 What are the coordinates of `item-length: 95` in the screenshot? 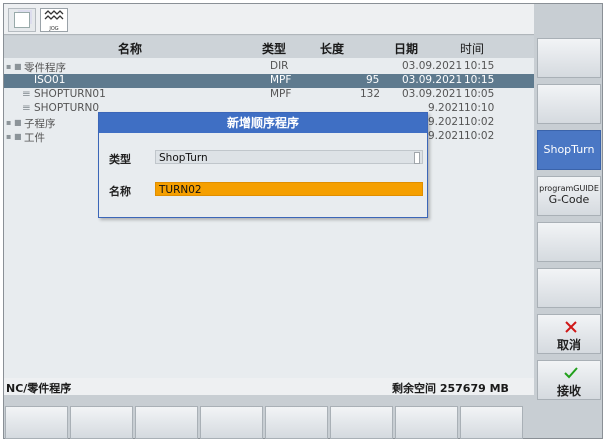 It's located at (373, 80).